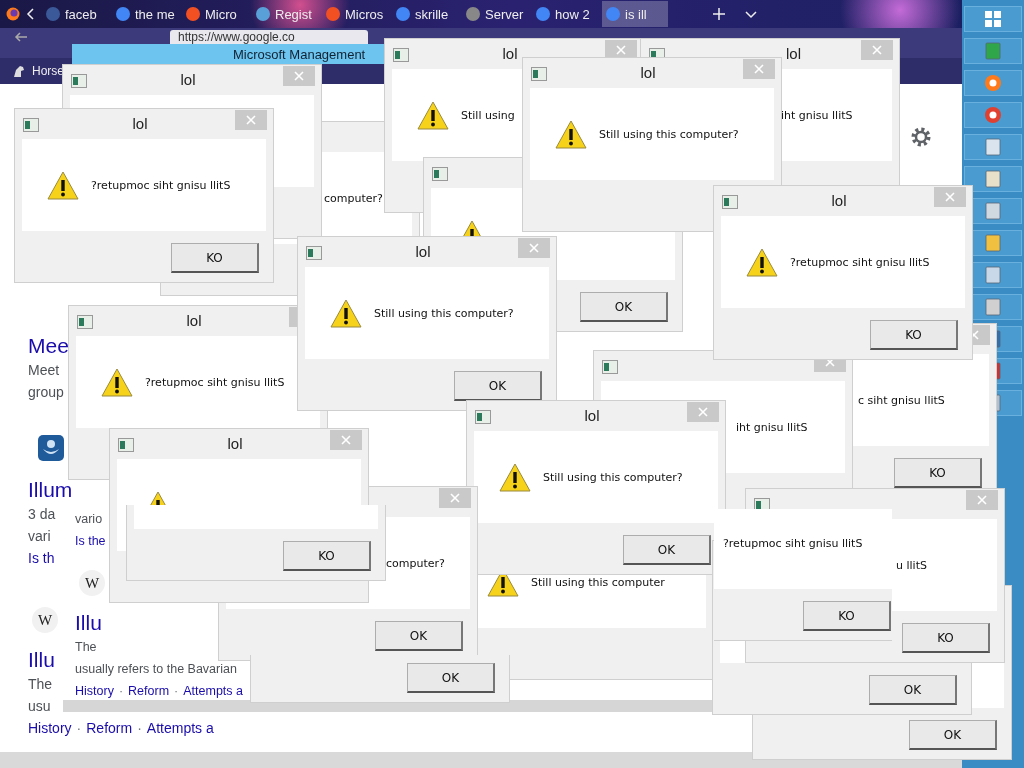  I want to click on result-title: Illum, so click(50, 490).